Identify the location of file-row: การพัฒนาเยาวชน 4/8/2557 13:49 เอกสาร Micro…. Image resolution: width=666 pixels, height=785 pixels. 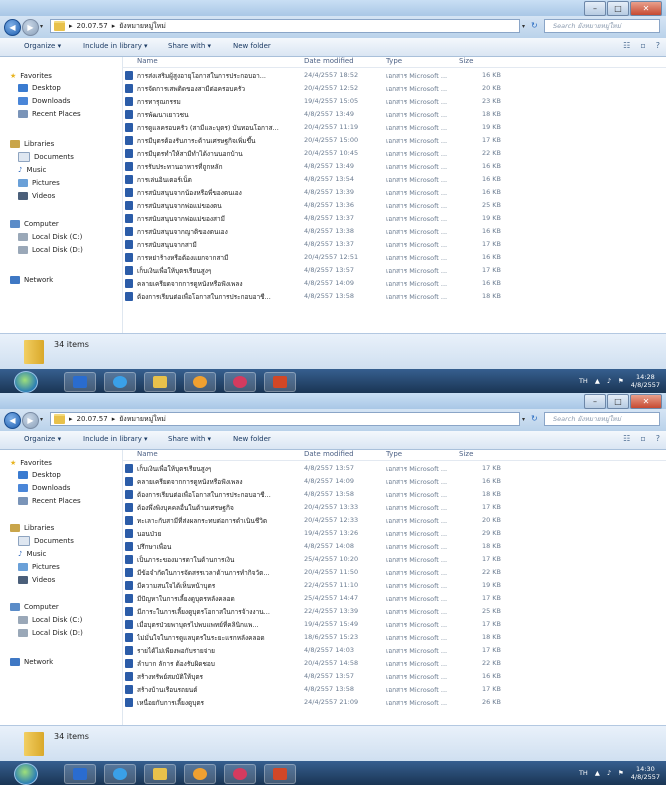
(394, 114).